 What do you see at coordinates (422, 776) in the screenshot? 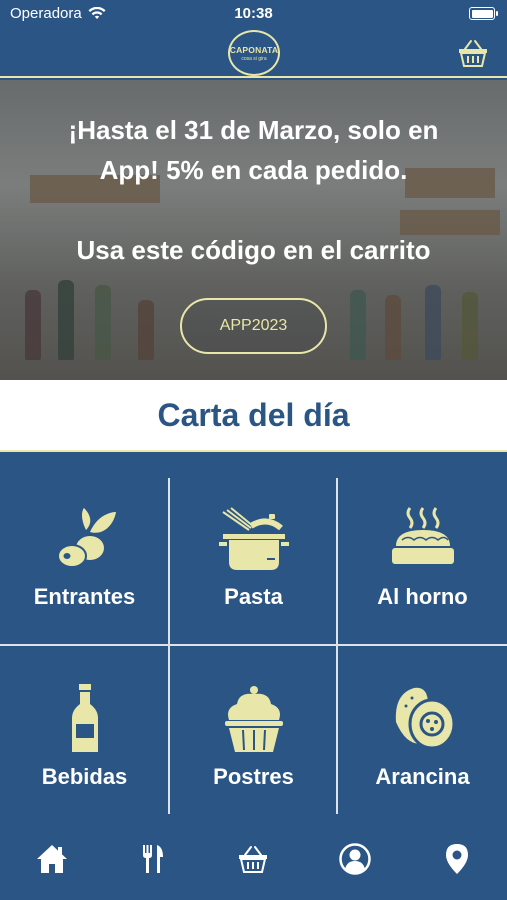
I see `category-label: Arancina` at bounding box center [422, 776].